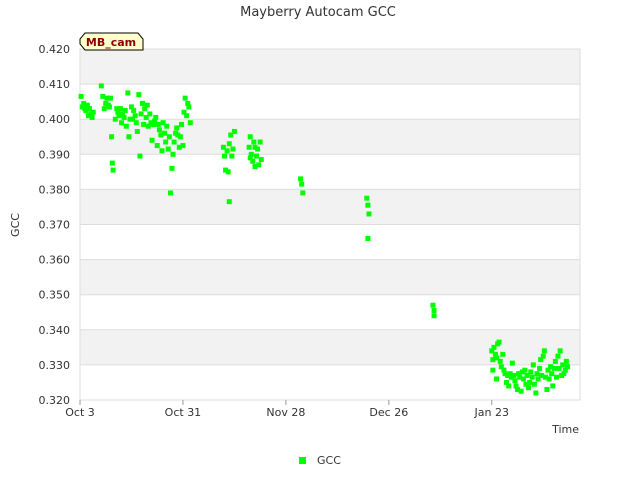 The width and height of the screenshot is (640, 480). Describe the element at coordinates (15, 225) in the screenshot. I see `y-axis-label: GCC` at that location.